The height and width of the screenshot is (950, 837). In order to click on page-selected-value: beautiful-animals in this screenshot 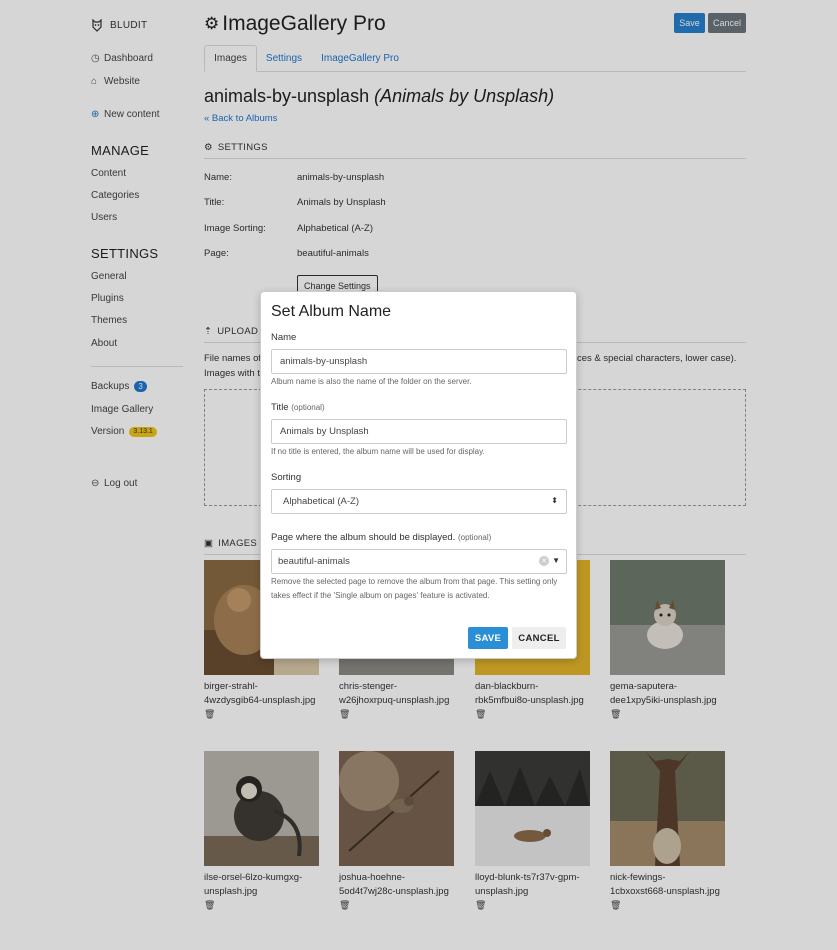, I will do `click(314, 561)`.